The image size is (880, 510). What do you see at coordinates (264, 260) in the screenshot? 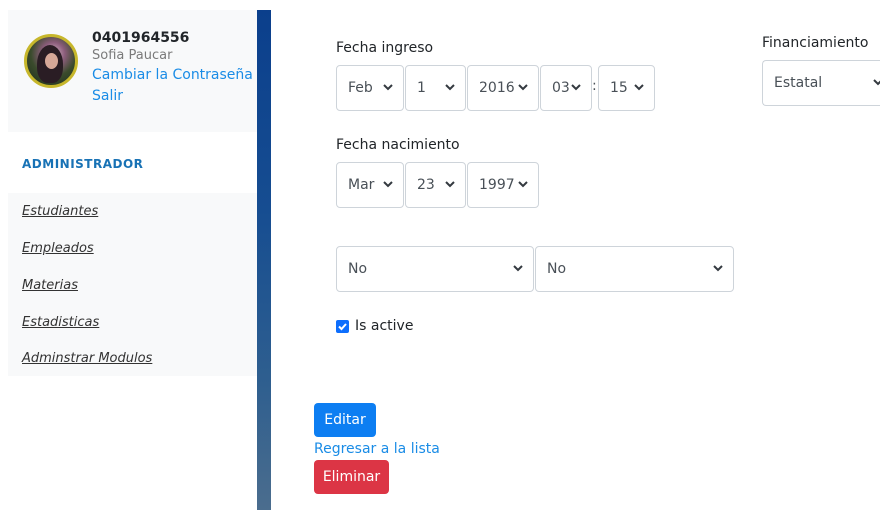
I see `sidebar-divider-bar` at bounding box center [264, 260].